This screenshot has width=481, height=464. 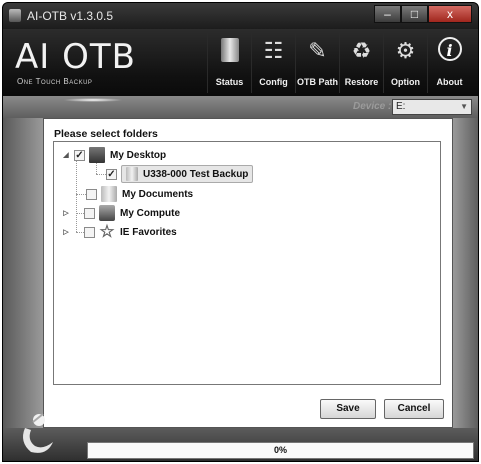 I want to click on window-controls: – □ x, so click(x=423, y=14).